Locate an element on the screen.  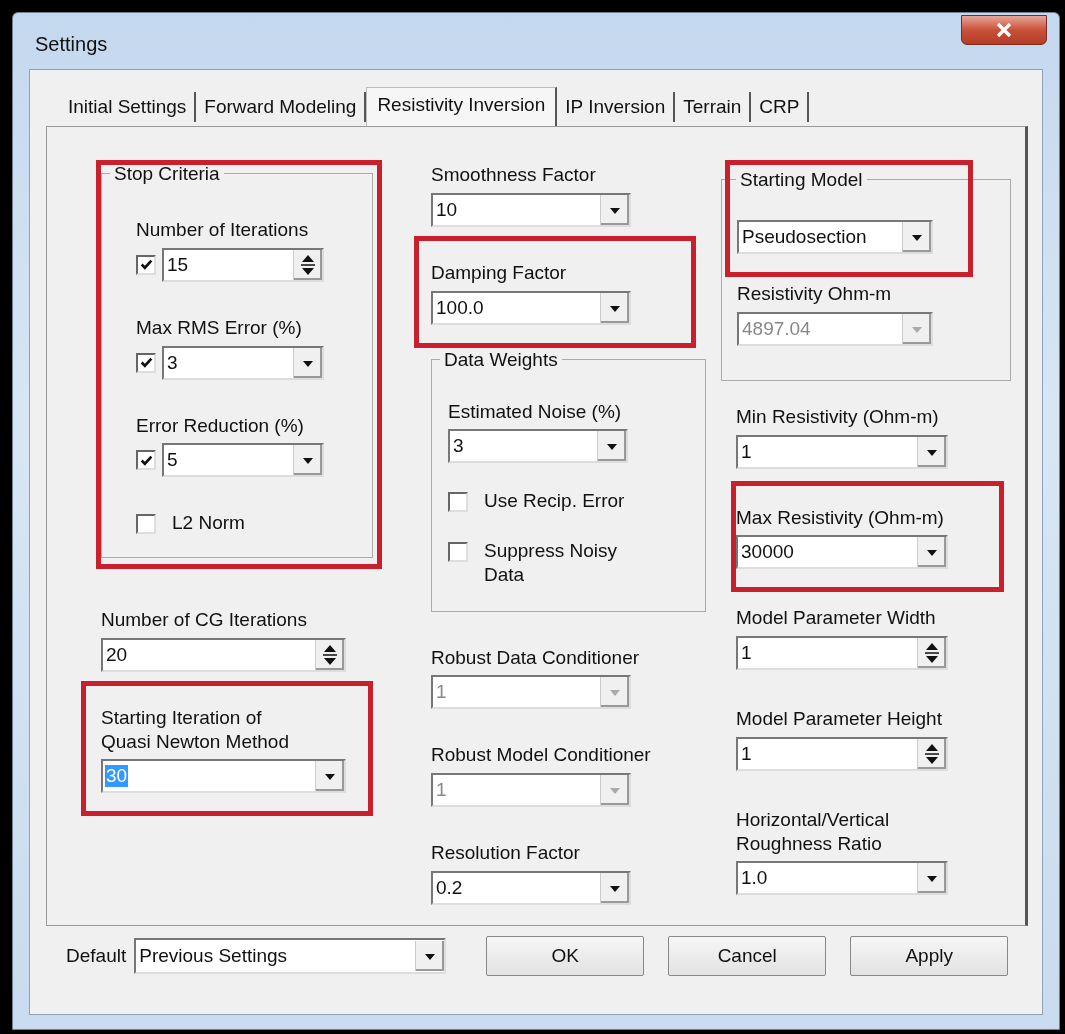
combo-box: 0.2 is located at coordinates (531, 887).